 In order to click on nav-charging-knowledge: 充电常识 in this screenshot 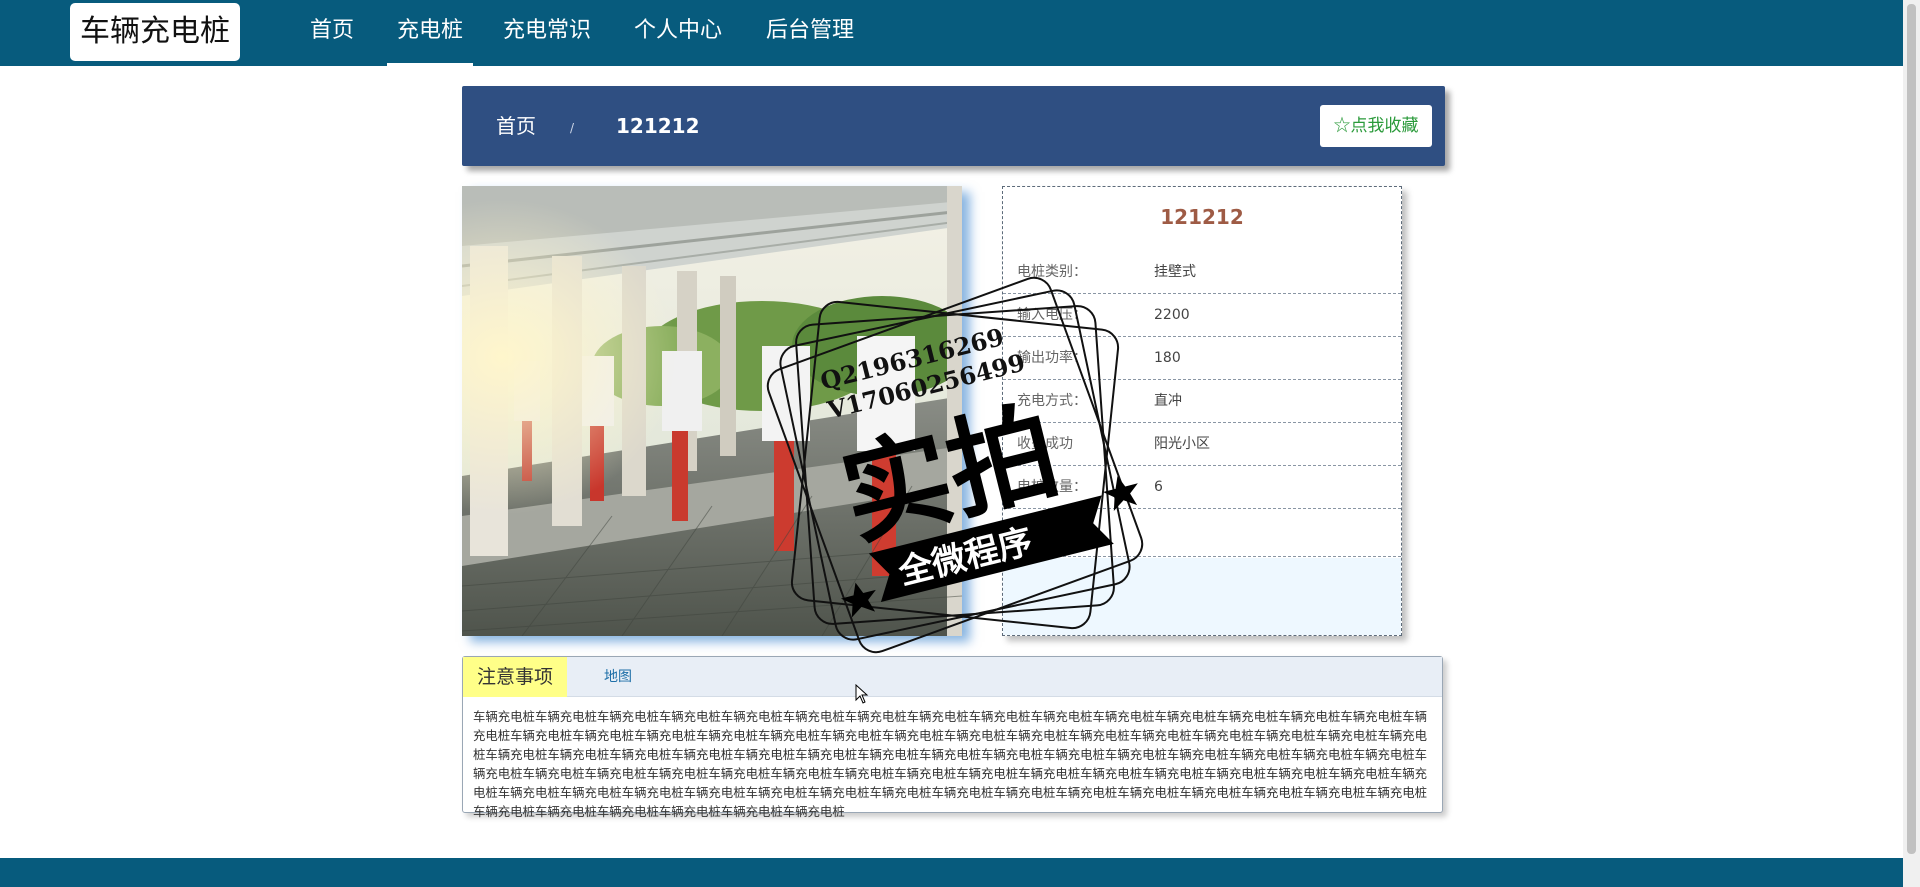, I will do `click(547, 33)`.